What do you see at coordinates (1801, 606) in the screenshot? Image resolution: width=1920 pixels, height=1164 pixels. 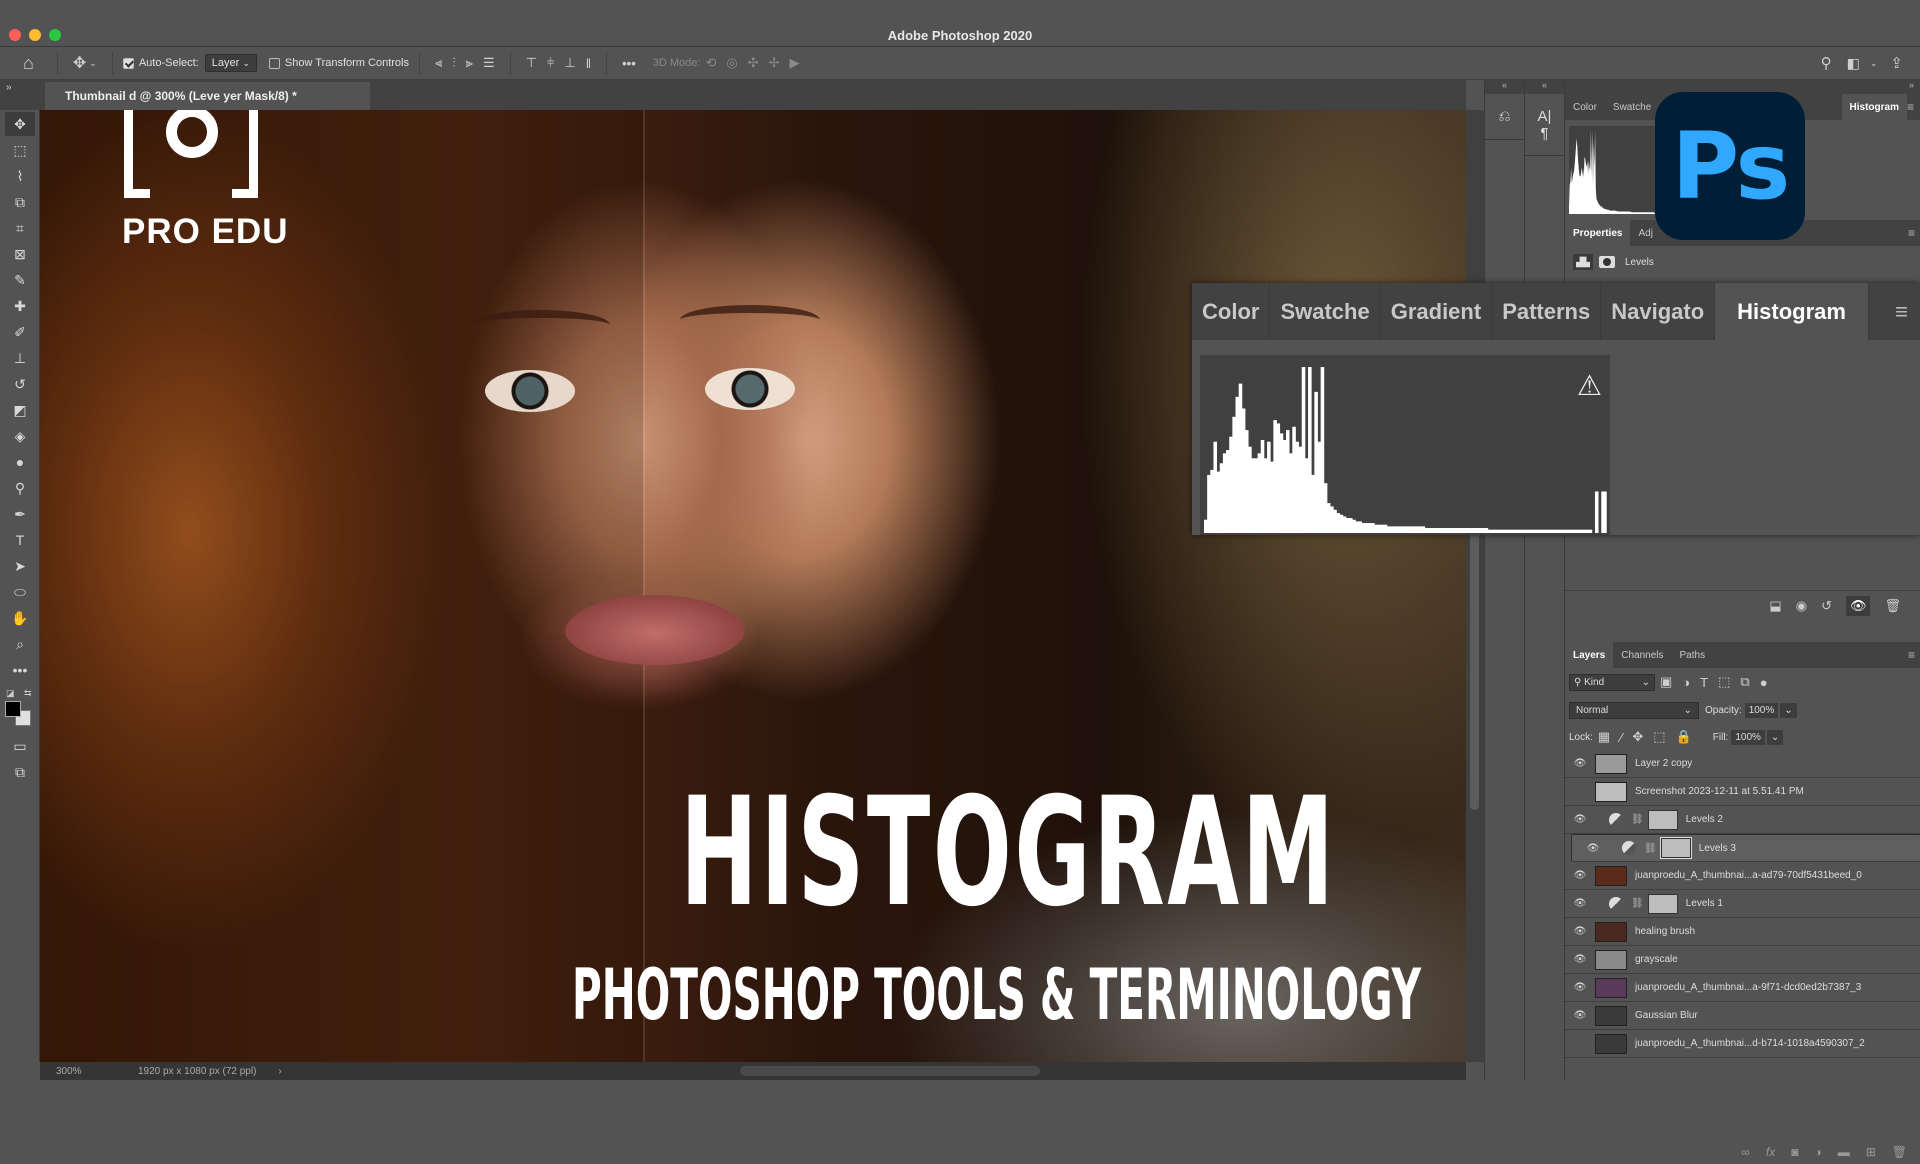 I see `view-previous-icon: ◉` at bounding box center [1801, 606].